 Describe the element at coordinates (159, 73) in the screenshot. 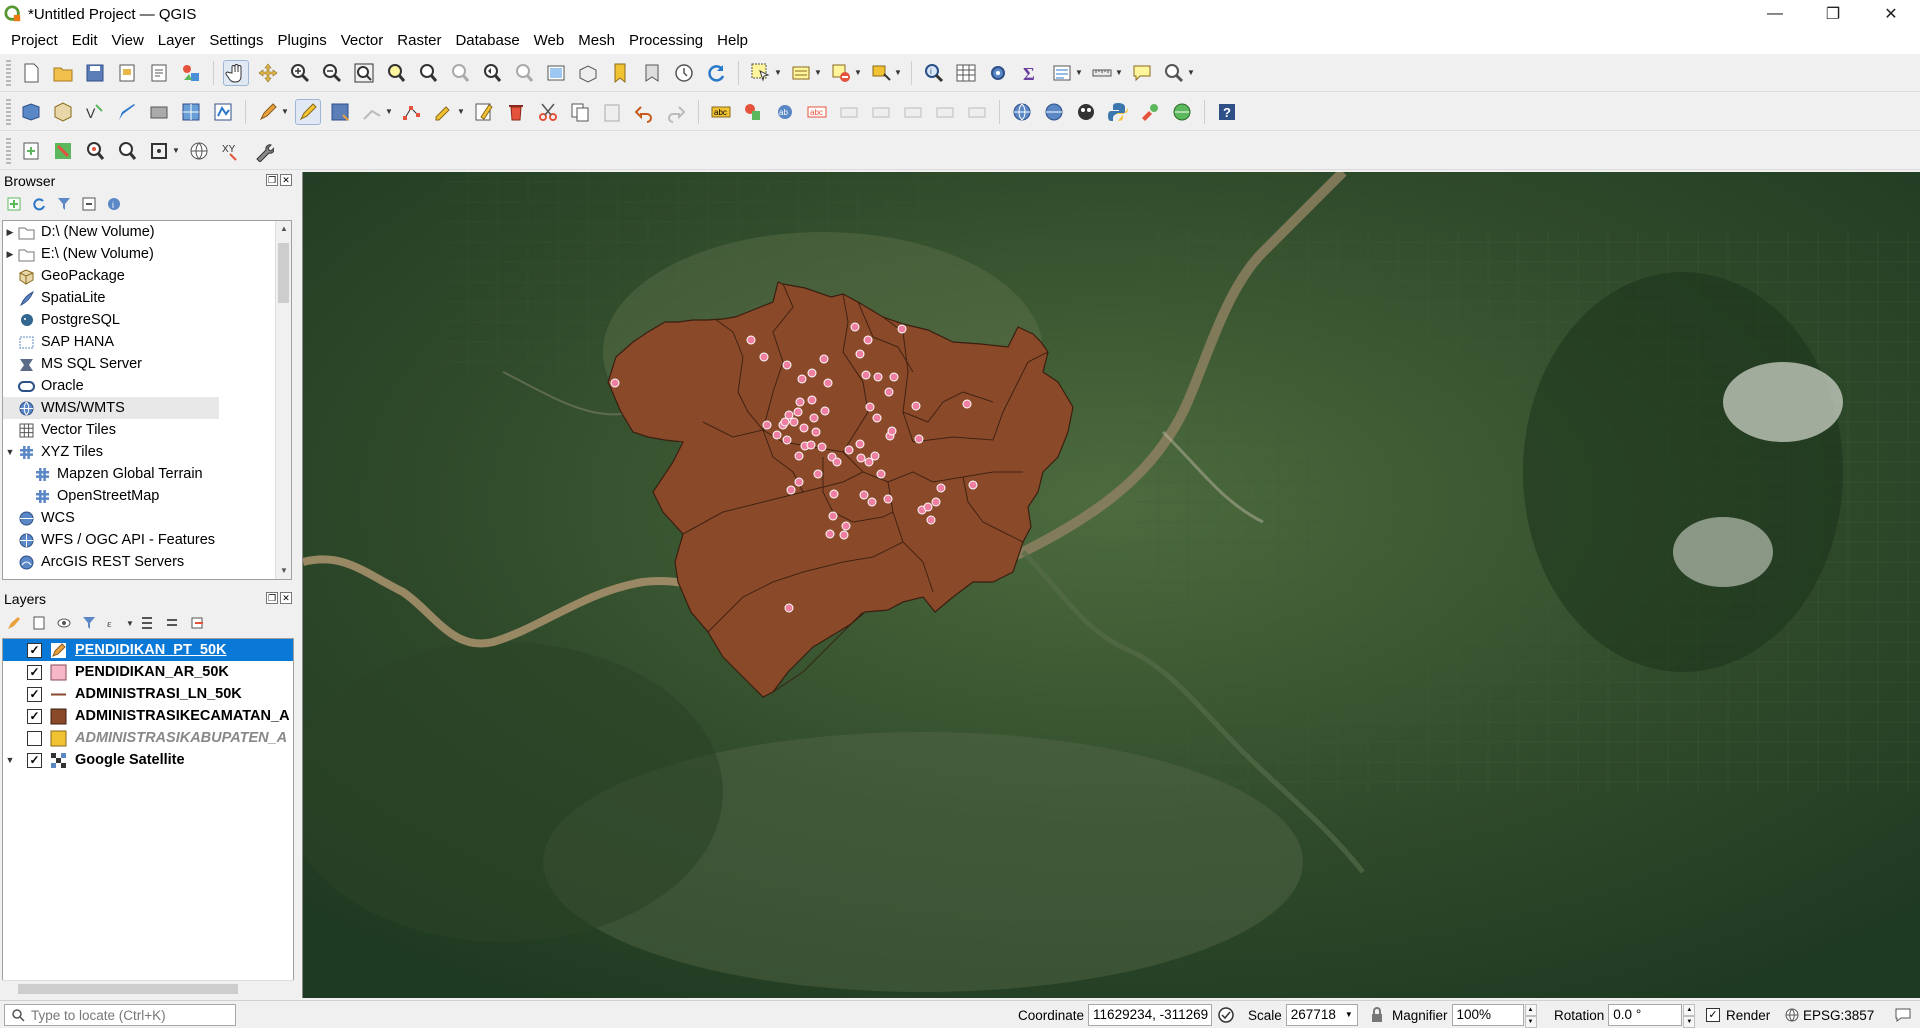

I see `layout-manager-icon` at that location.